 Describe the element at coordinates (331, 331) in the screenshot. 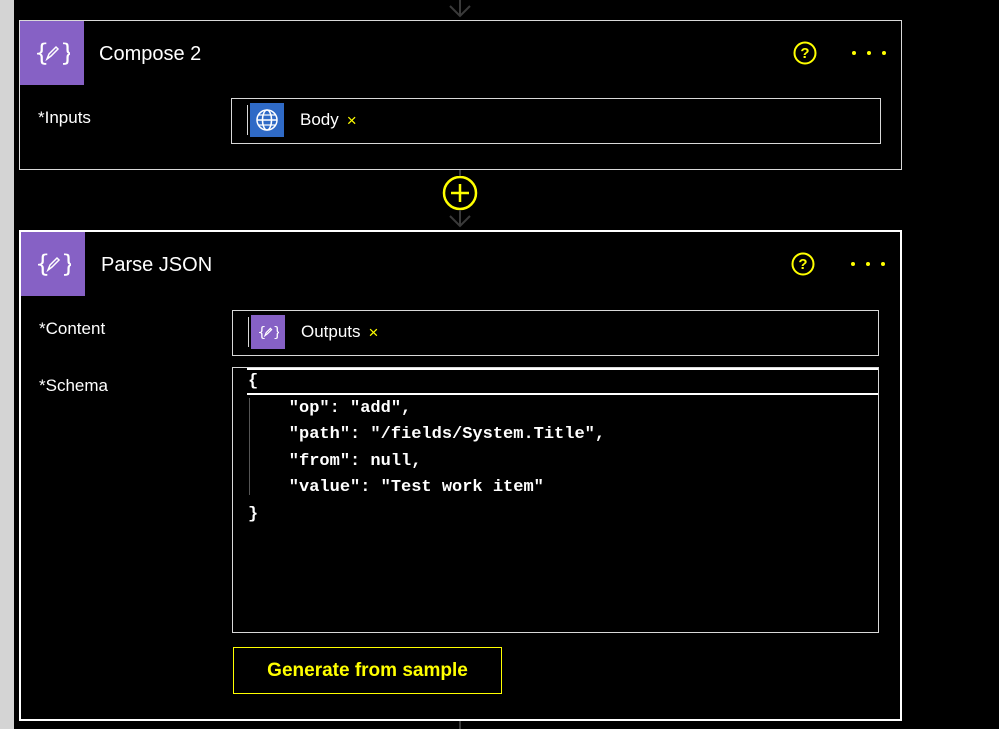

I see `outputs-token-label: Outputs` at that location.